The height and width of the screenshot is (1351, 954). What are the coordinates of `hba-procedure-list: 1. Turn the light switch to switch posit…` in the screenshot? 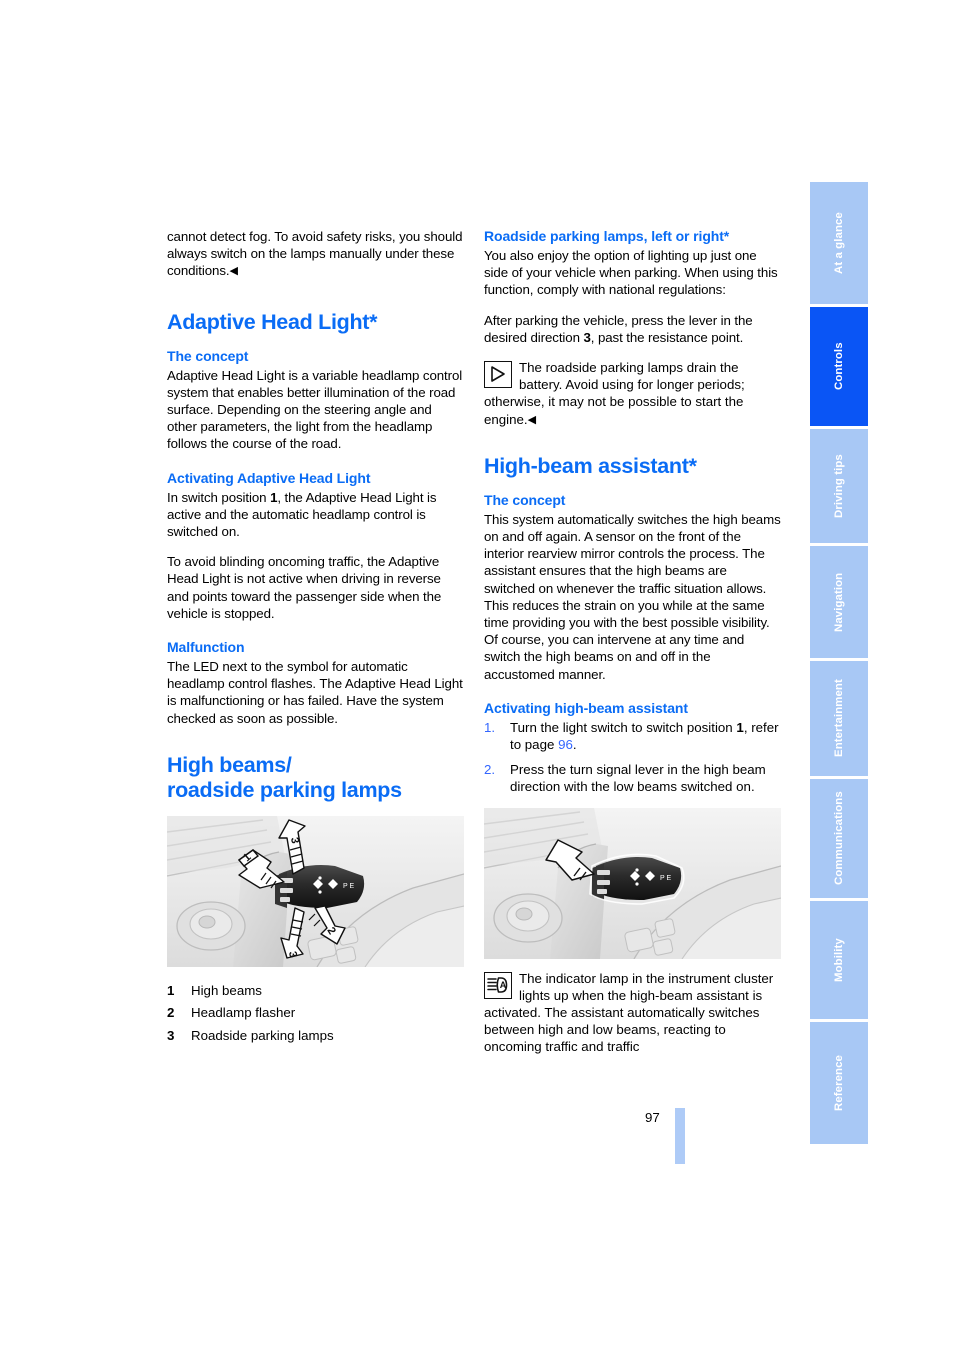 It's located at (632, 757).